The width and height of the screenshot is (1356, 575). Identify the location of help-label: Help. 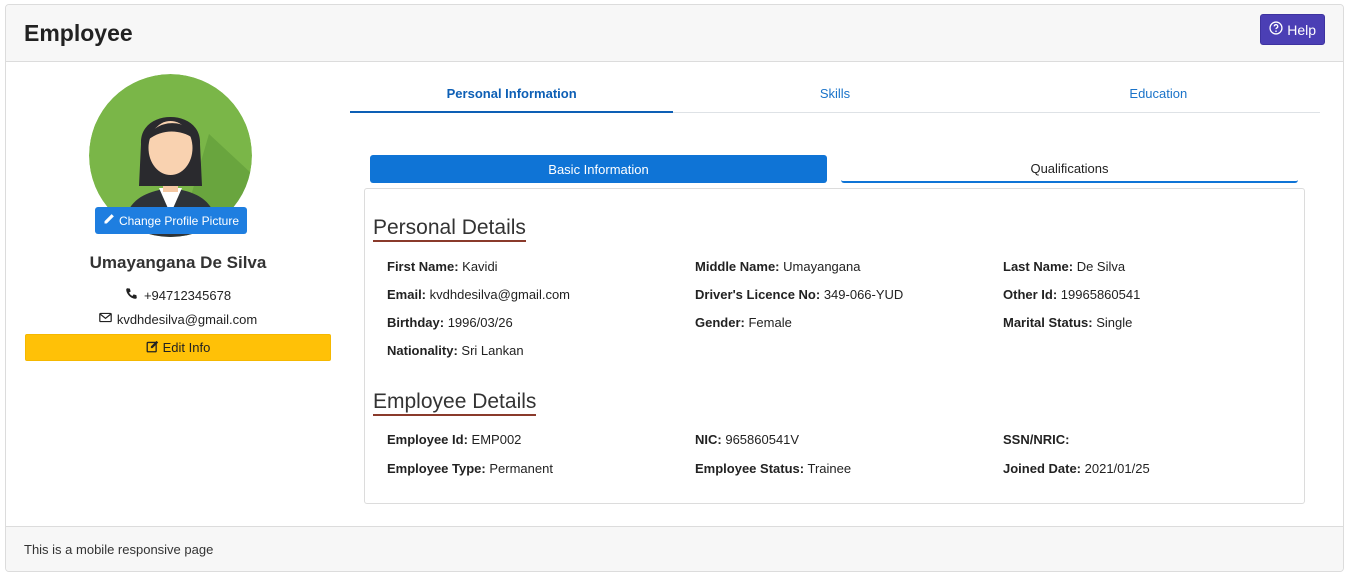
(1301, 29).